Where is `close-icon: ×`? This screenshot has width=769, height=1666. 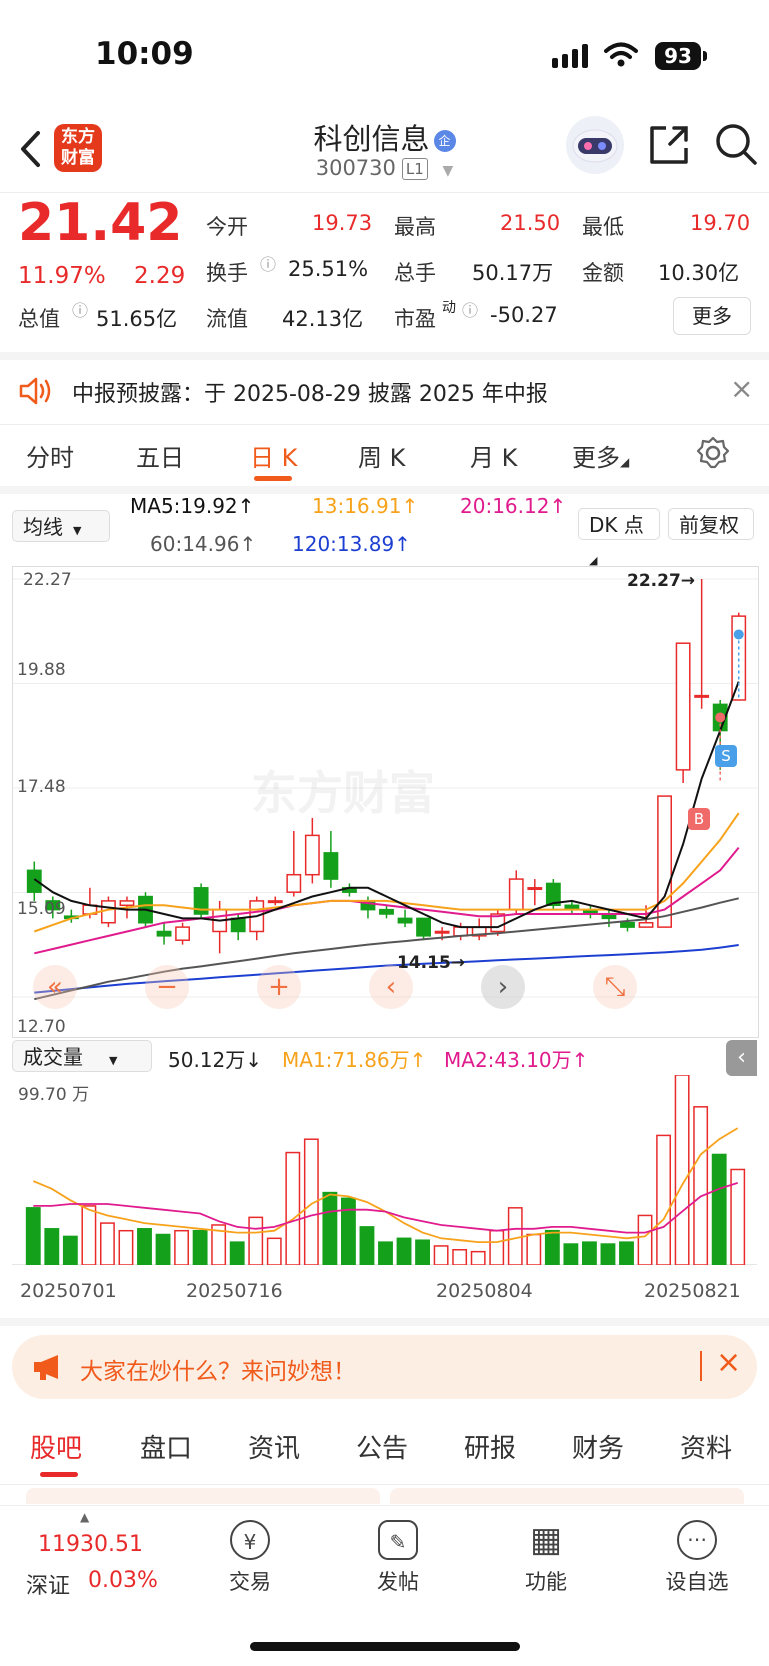 close-icon: × is located at coordinates (741, 388).